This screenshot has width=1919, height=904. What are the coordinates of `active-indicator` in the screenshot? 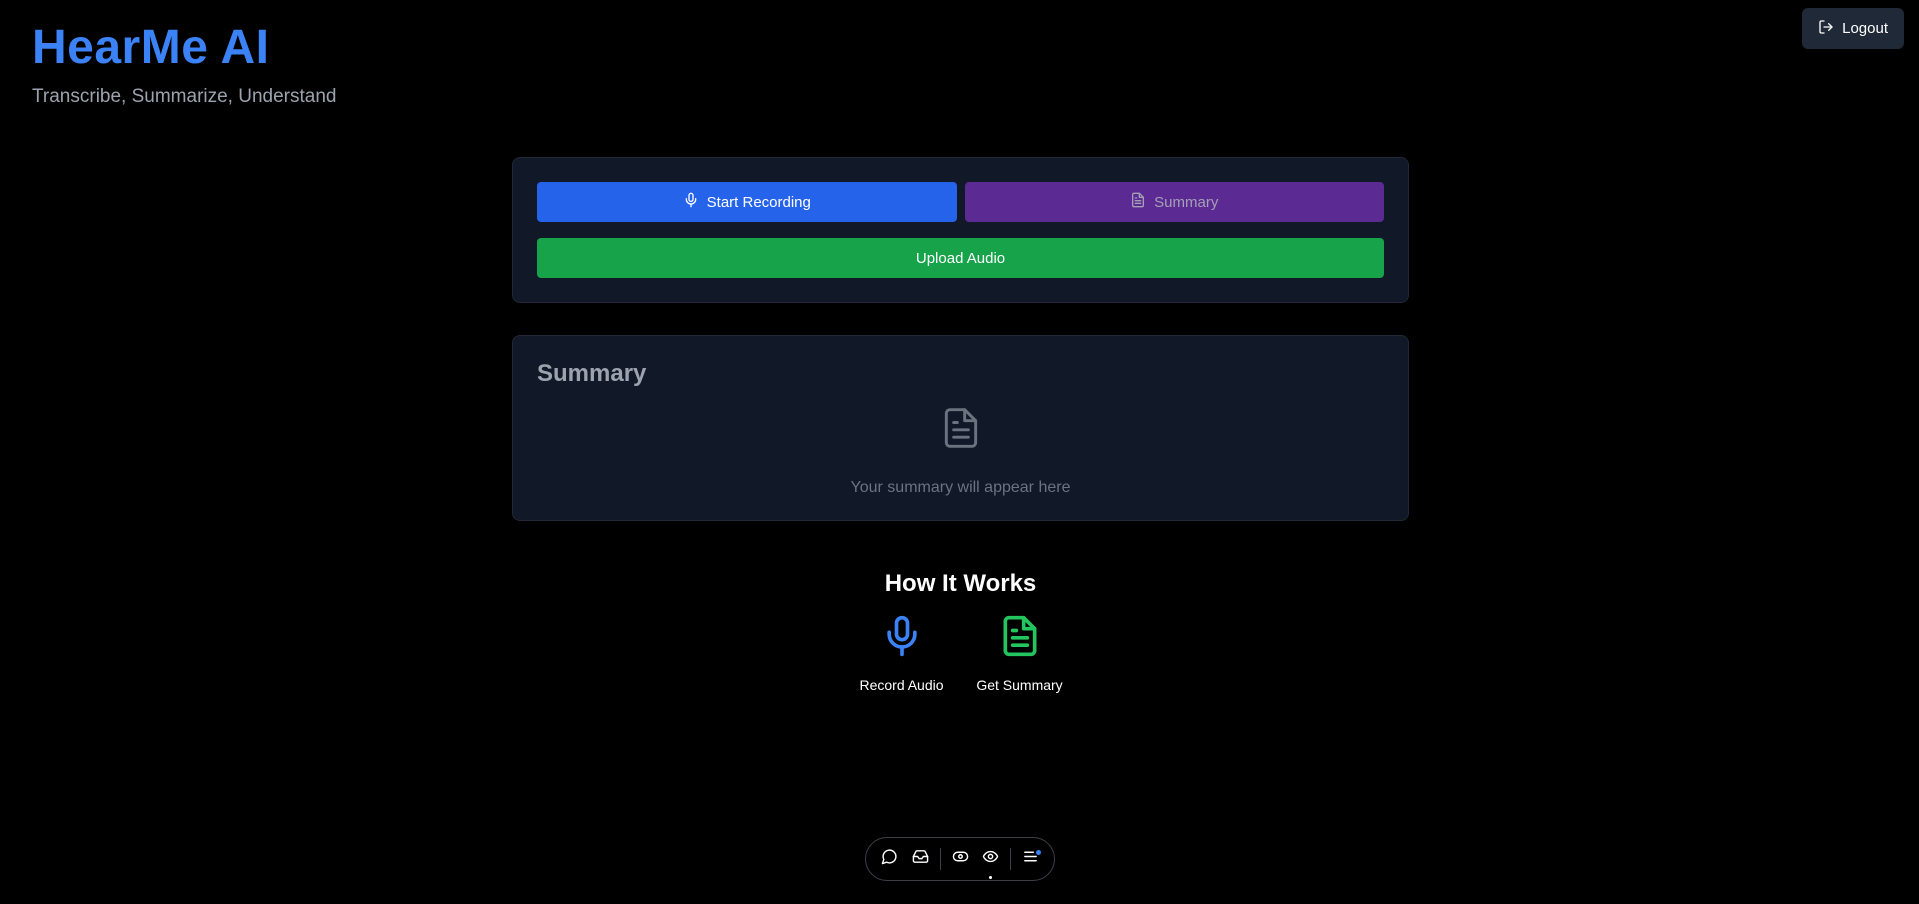 It's located at (991, 877).